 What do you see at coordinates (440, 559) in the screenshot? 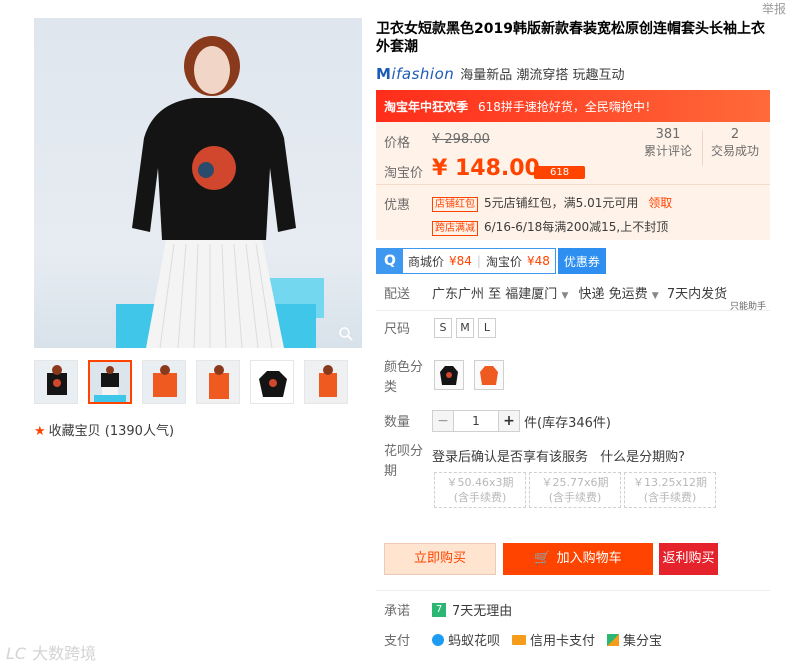
I see `buy-now-button: 立即购买` at bounding box center [440, 559].